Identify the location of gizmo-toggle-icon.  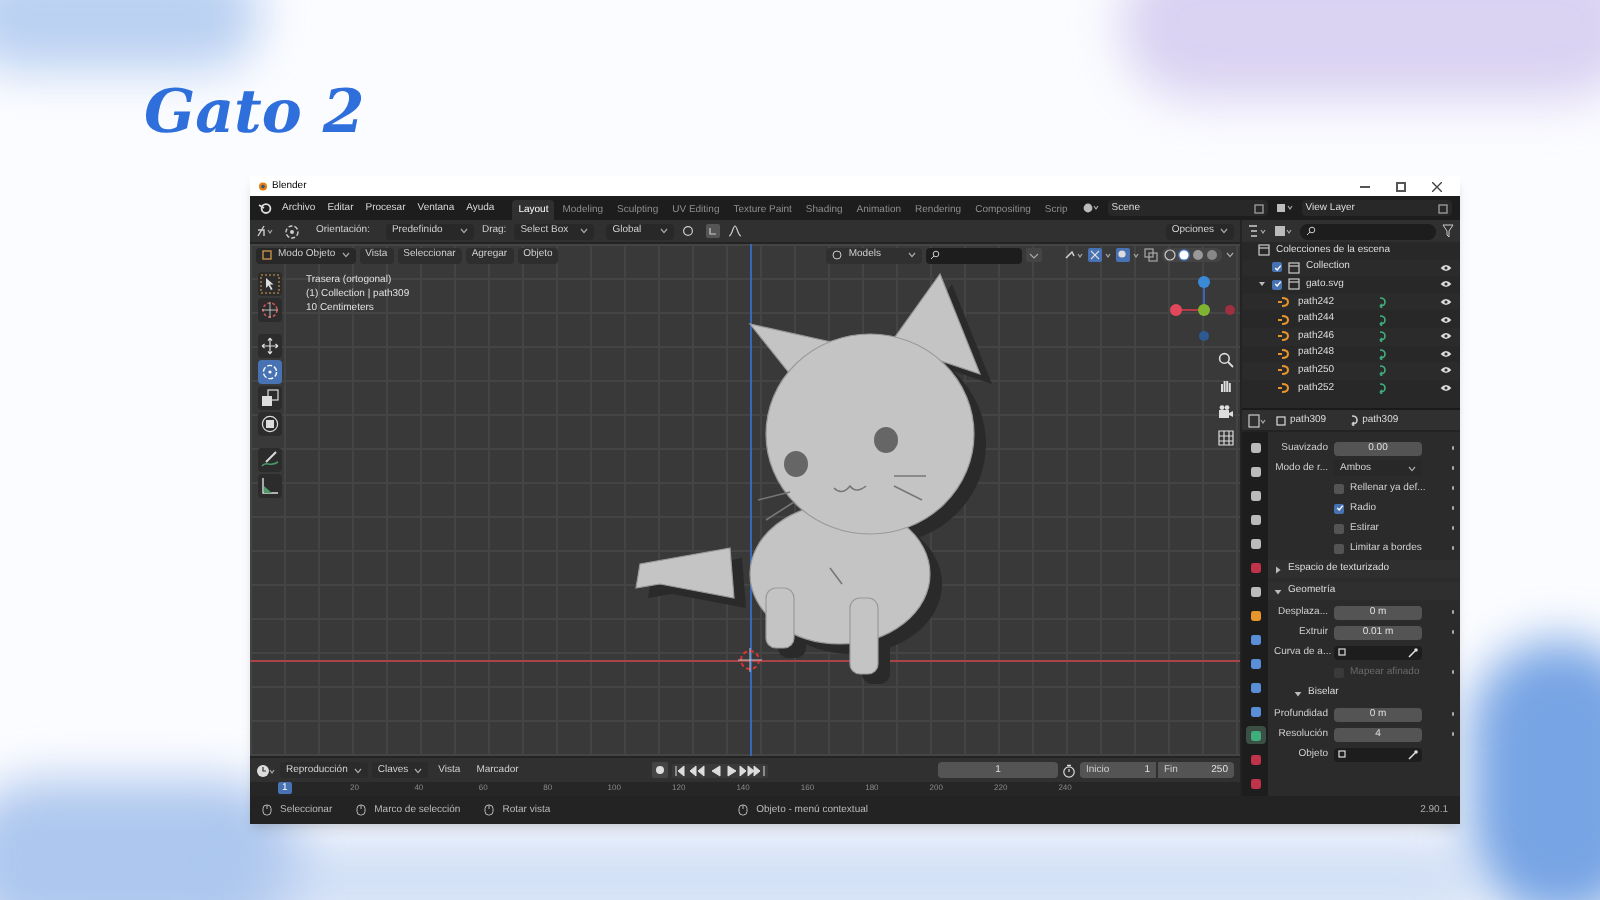
(1100, 255).